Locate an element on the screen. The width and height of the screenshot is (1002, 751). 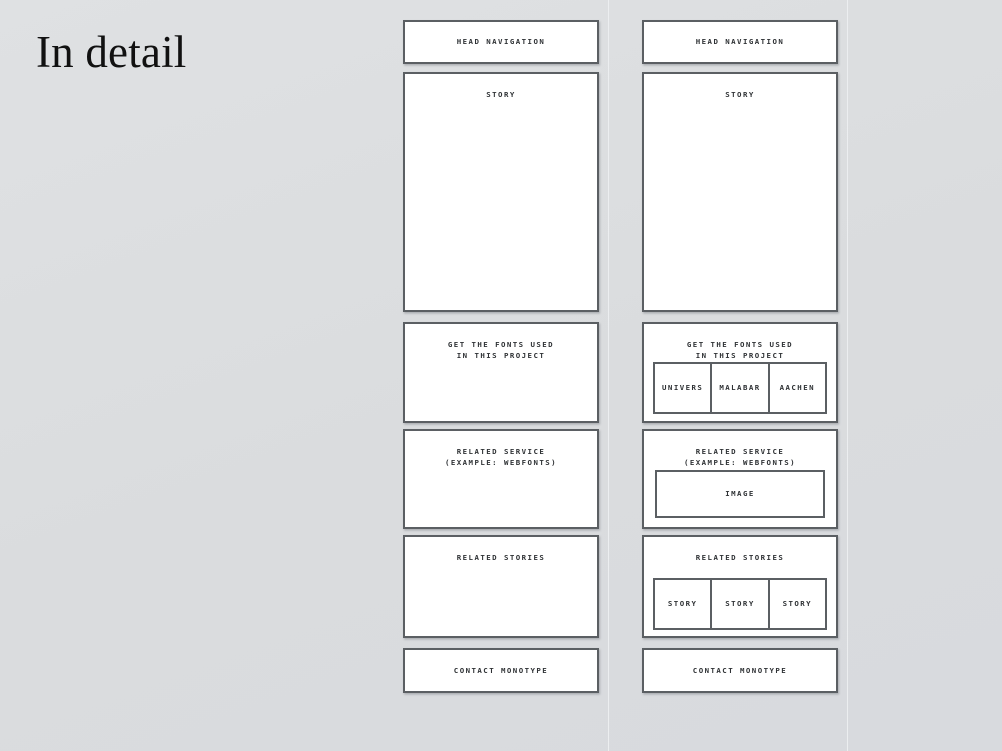
wireframe-section-related-stories: RELATED STORIES STORY STORY STORY is located at coordinates (740, 586).